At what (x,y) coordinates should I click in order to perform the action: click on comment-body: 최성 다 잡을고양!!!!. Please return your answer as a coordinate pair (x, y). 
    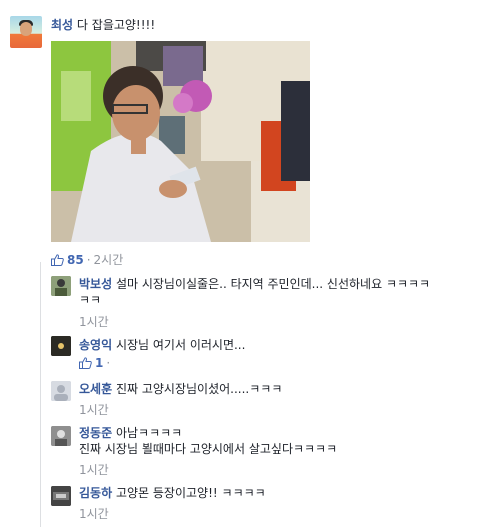
    Looking at the image, I should click on (103, 25).